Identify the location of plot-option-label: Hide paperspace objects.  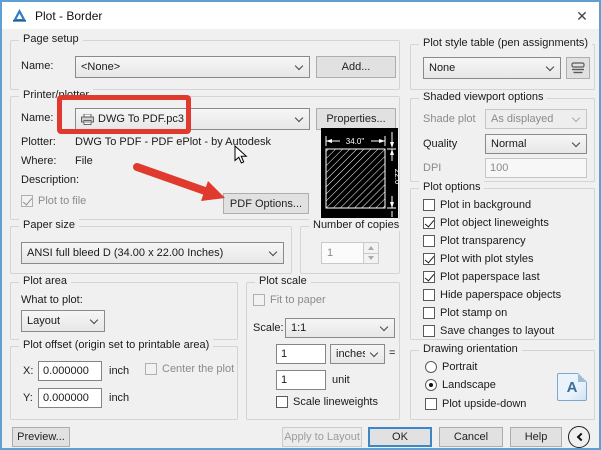
(501, 295).